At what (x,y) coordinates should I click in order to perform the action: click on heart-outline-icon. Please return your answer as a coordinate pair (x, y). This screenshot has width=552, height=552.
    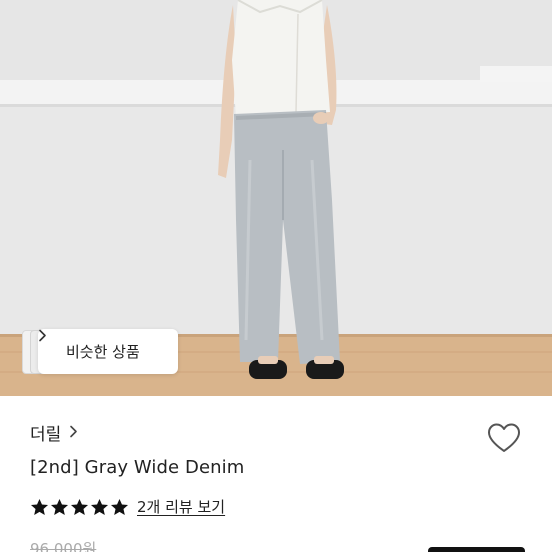
    Looking at the image, I should click on (504, 438).